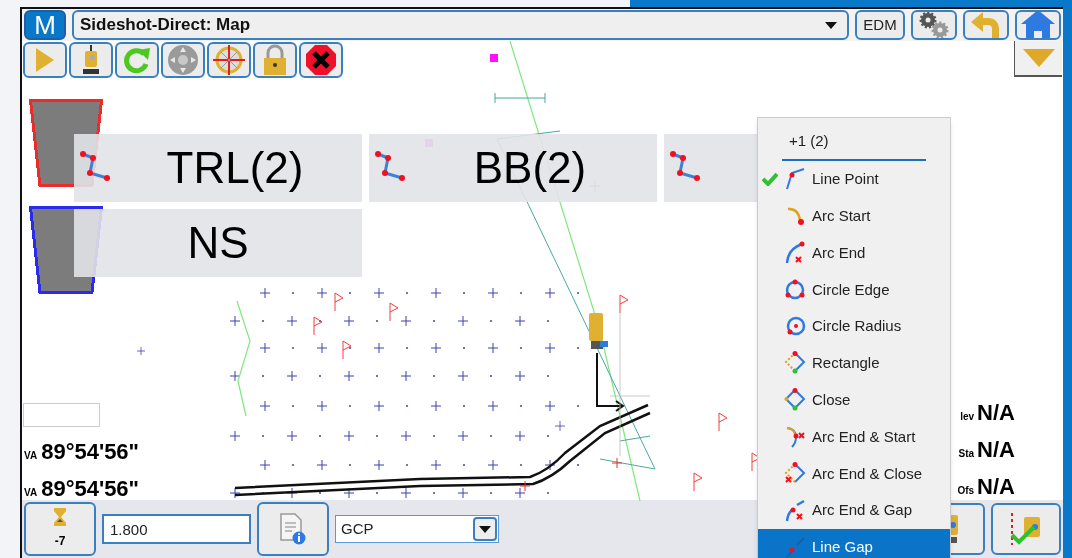 The width and height of the screenshot is (1072, 558). Describe the element at coordinates (218, 168) in the screenshot. I see `code-button: TRL(2)` at that location.